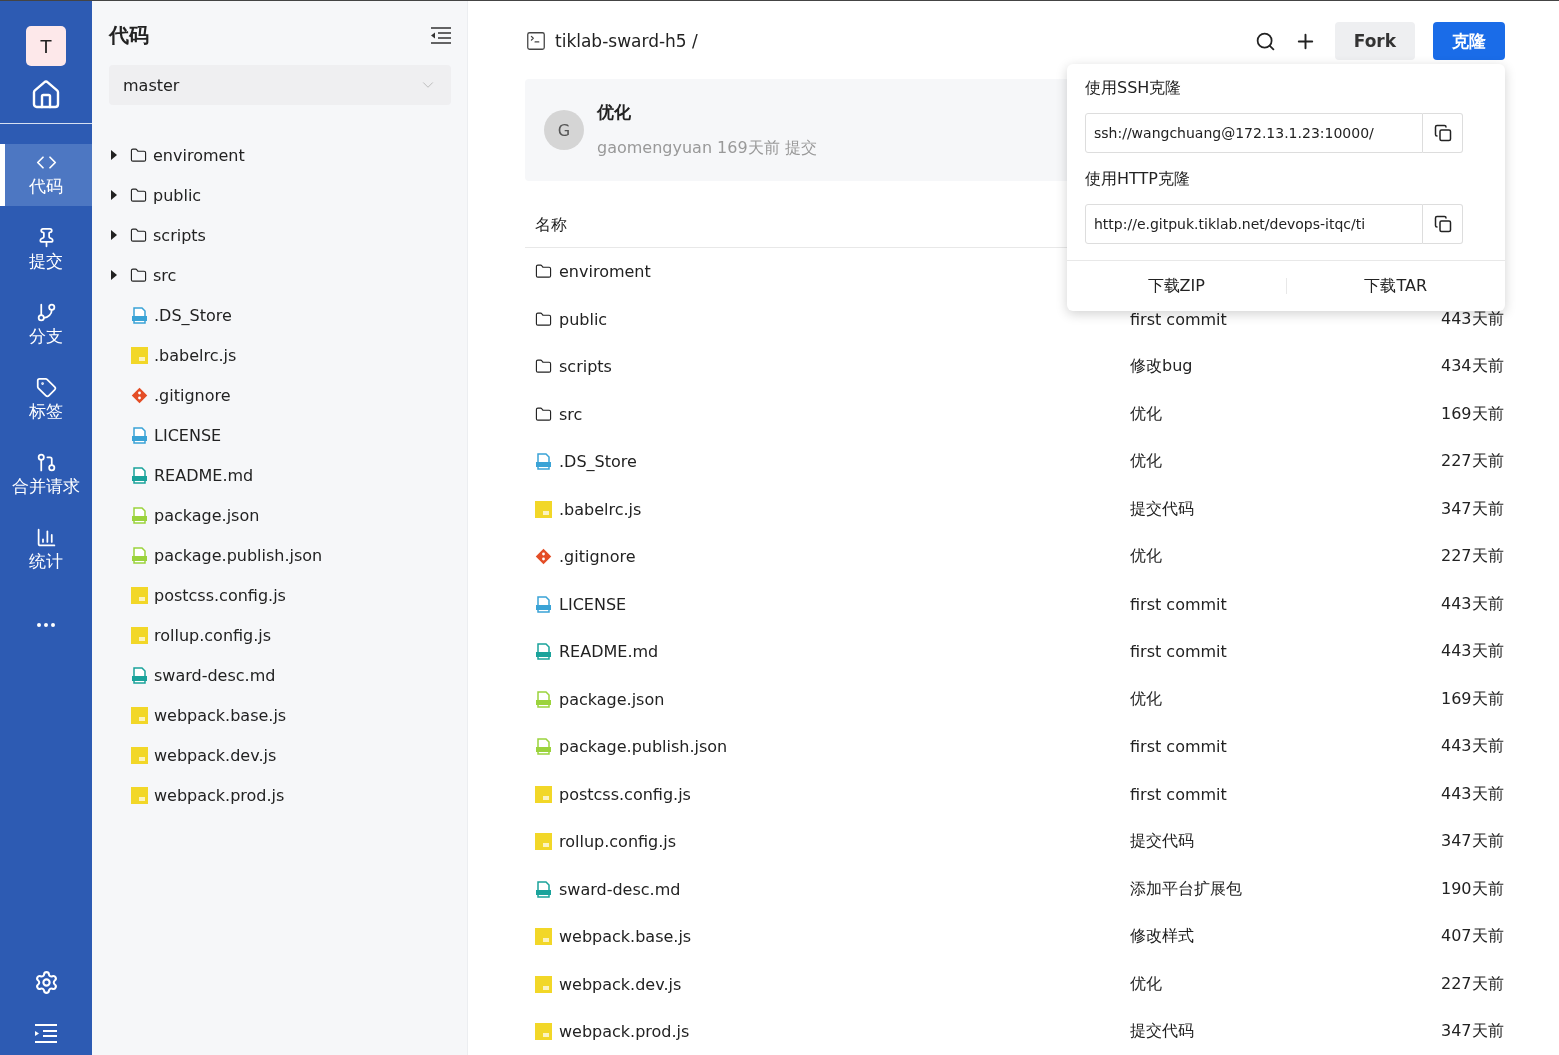  What do you see at coordinates (832, 414) in the screenshot?
I see `file-name-cell: src` at bounding box center [832, 414].